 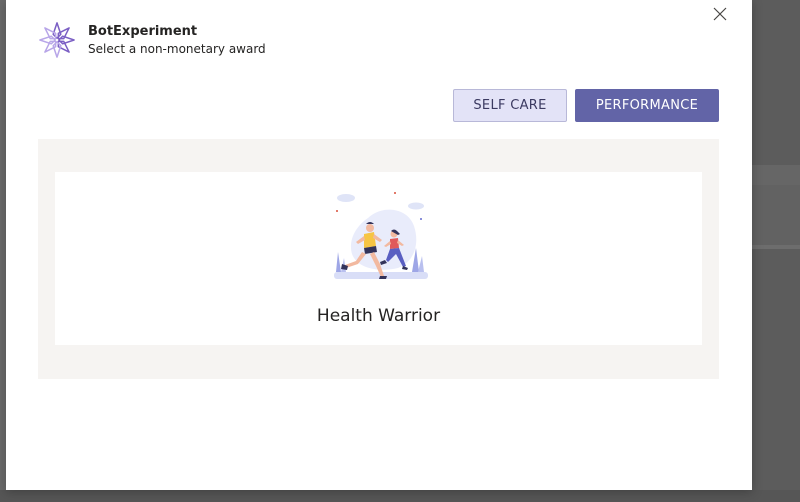 I want to click on dialog-subtitle: Select a non-monetary award, so click(x=177, y=49).